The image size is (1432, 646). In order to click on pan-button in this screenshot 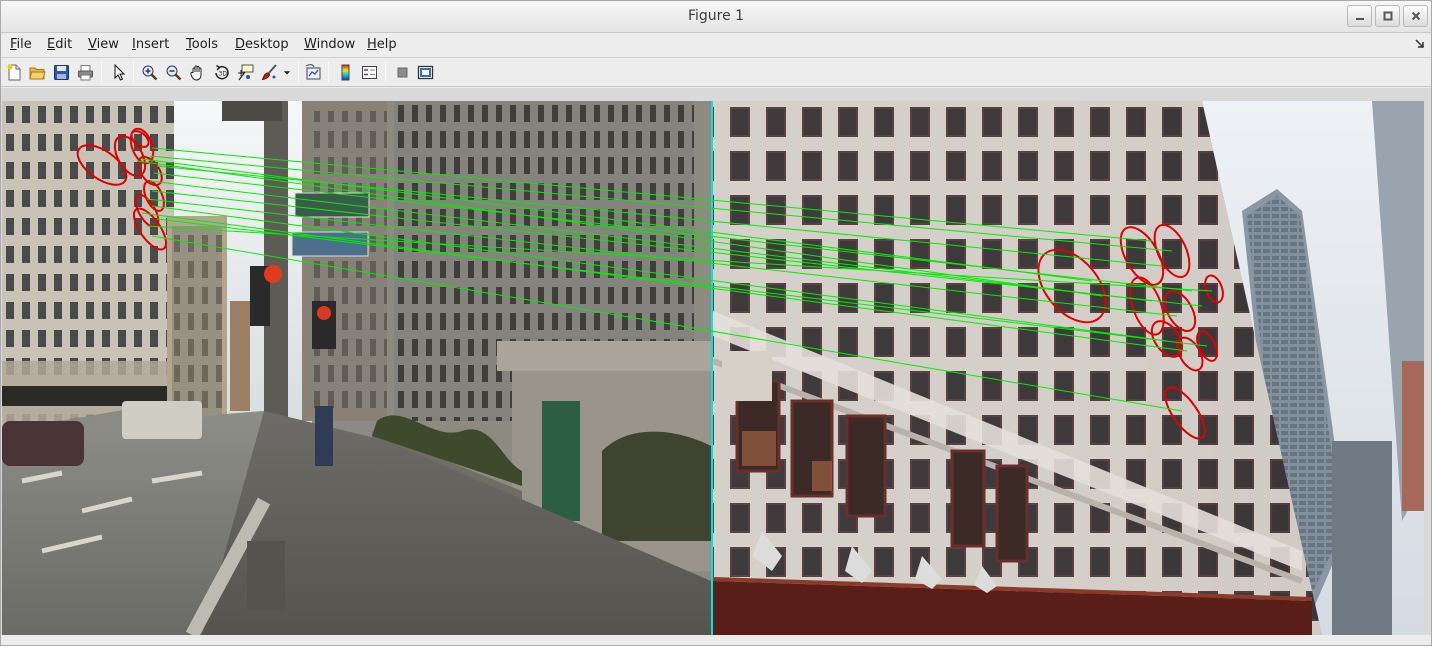, I will do `click(197, 72)`.